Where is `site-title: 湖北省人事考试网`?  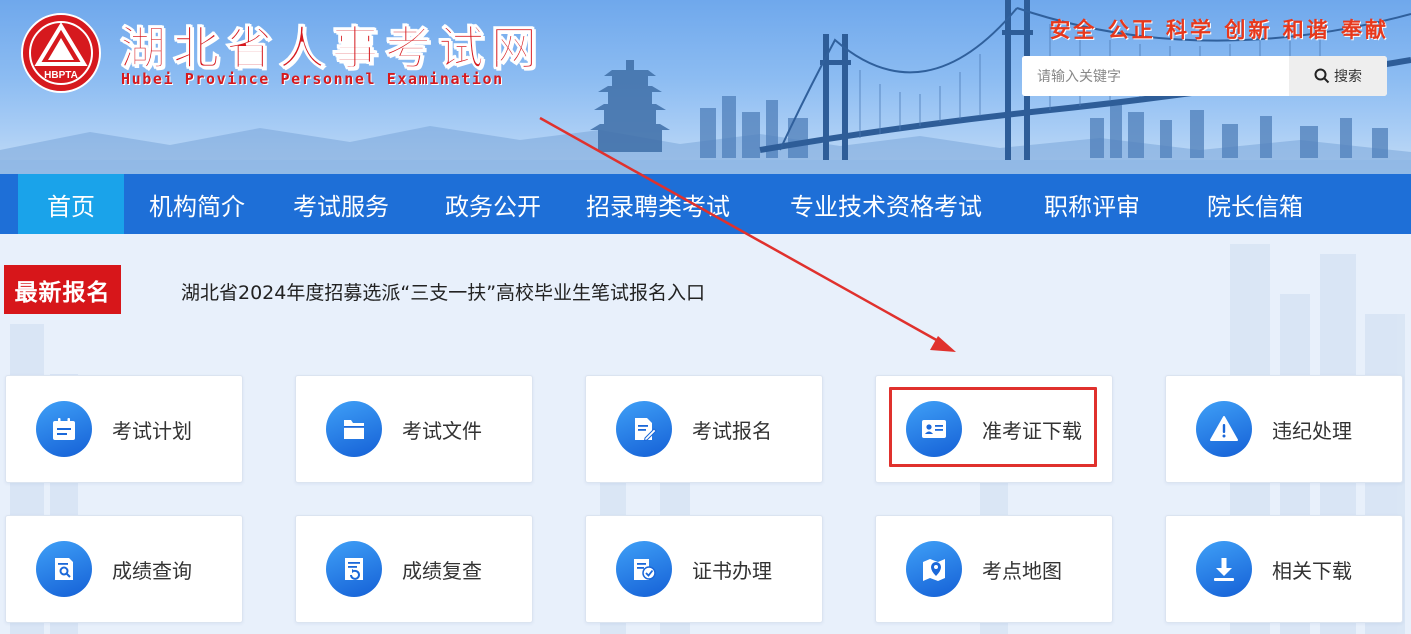 site-title: 湖北省人事考试网 is located at coordinates (332, 48).